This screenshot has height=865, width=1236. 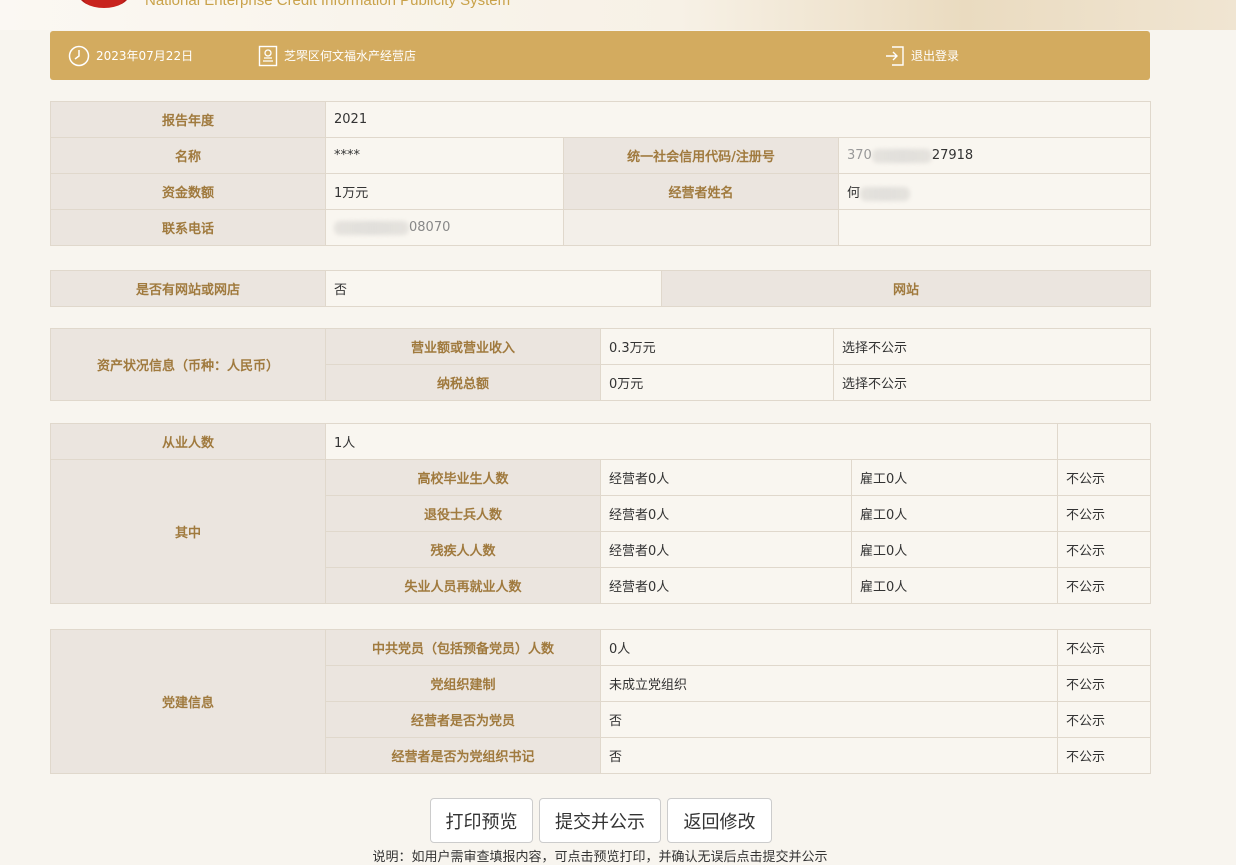 I want to click on tax-label: 纳税总额, so click(x=463, y=382).